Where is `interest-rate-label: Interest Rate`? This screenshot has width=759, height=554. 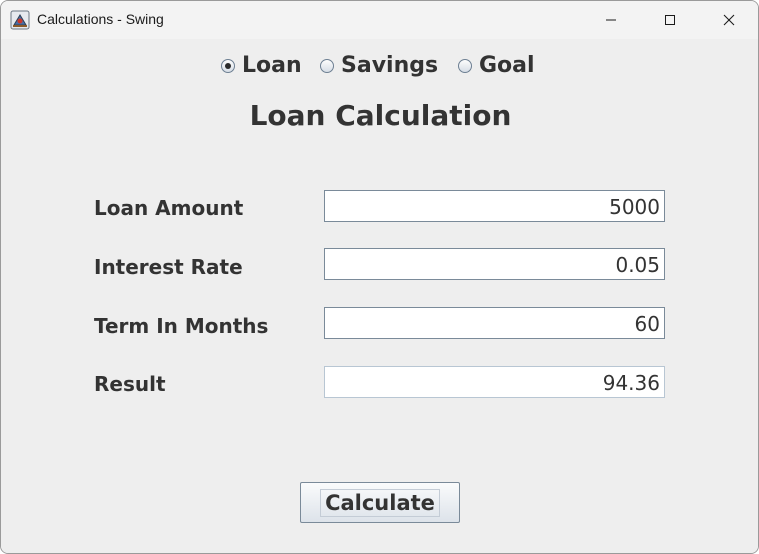 interest-rate-label: Interest Rate is located at coordinates (168, 267).